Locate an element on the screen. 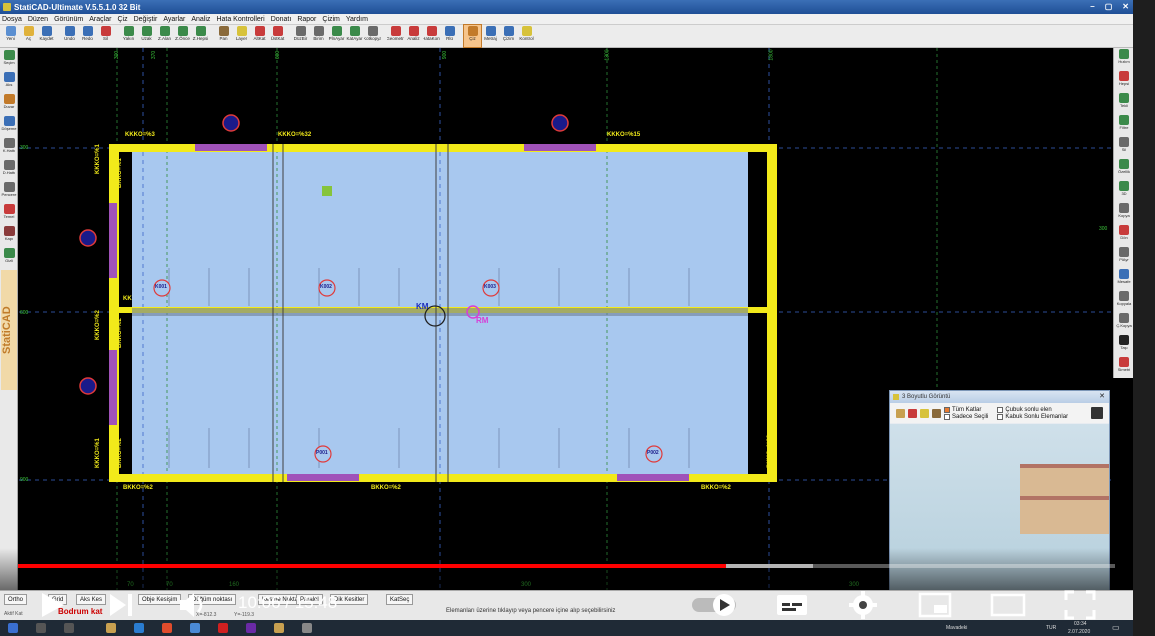 Image resolution: width=1155 pixels, height=636 pixels. settings-gear-icon is located at coordinates (863, 605).